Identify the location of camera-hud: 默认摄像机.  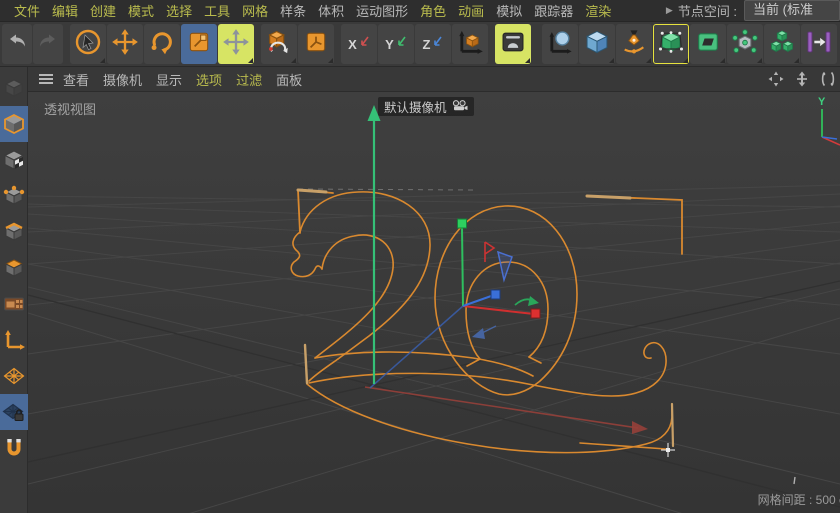
(426, 106).